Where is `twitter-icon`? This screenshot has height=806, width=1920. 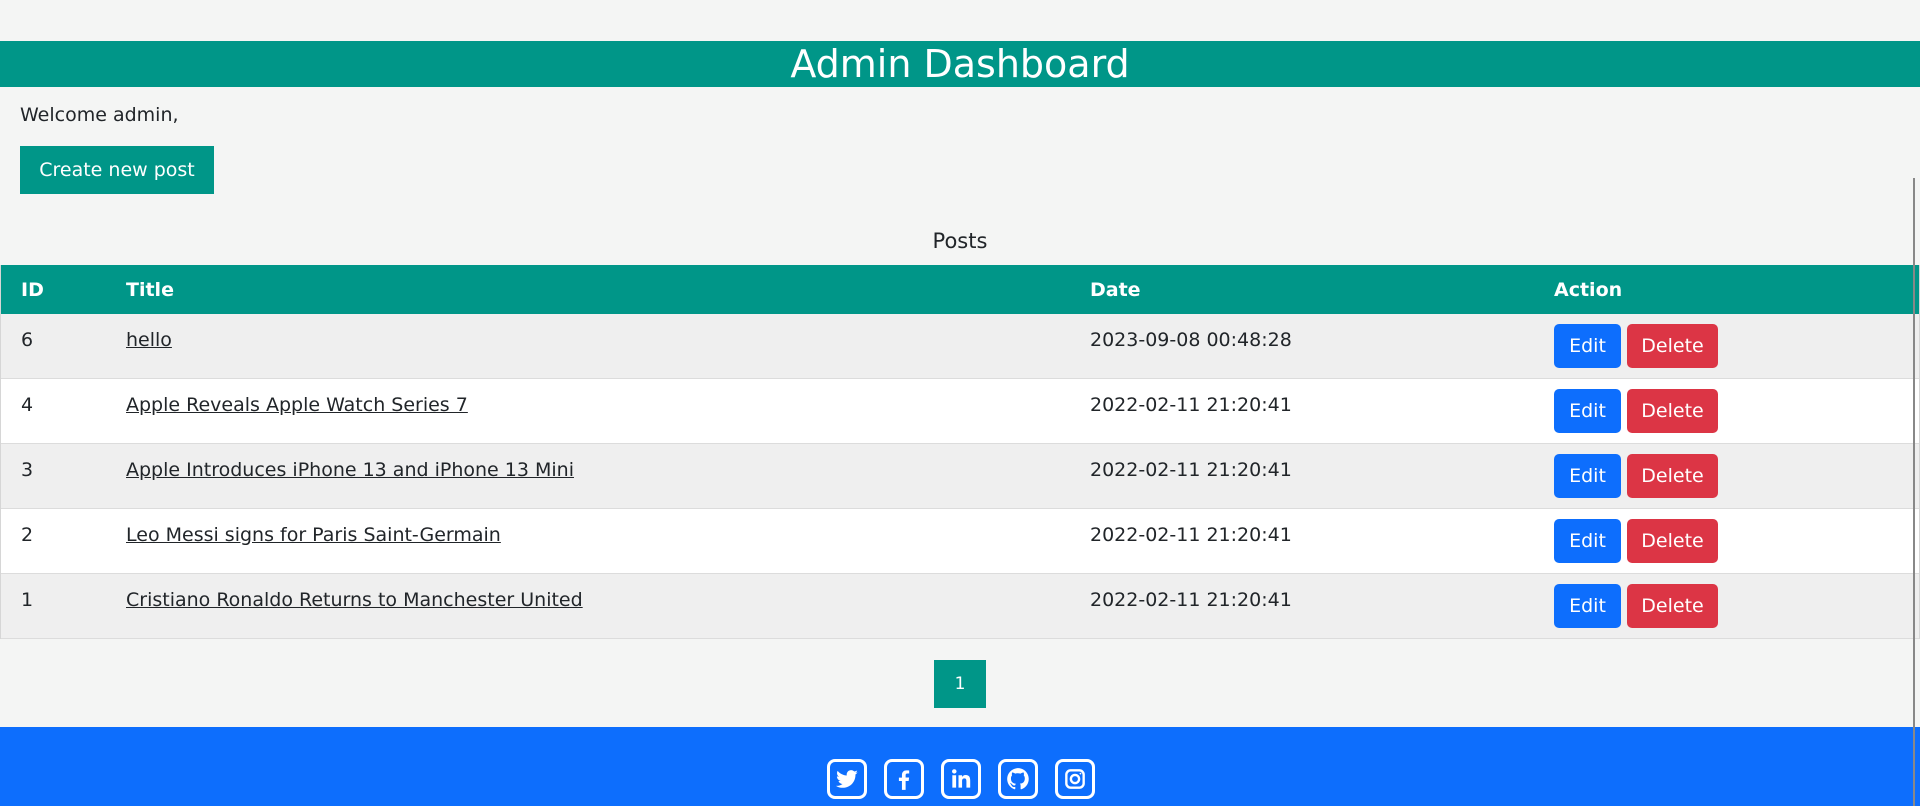 twitter-icon is located at coordinates (847, 779).